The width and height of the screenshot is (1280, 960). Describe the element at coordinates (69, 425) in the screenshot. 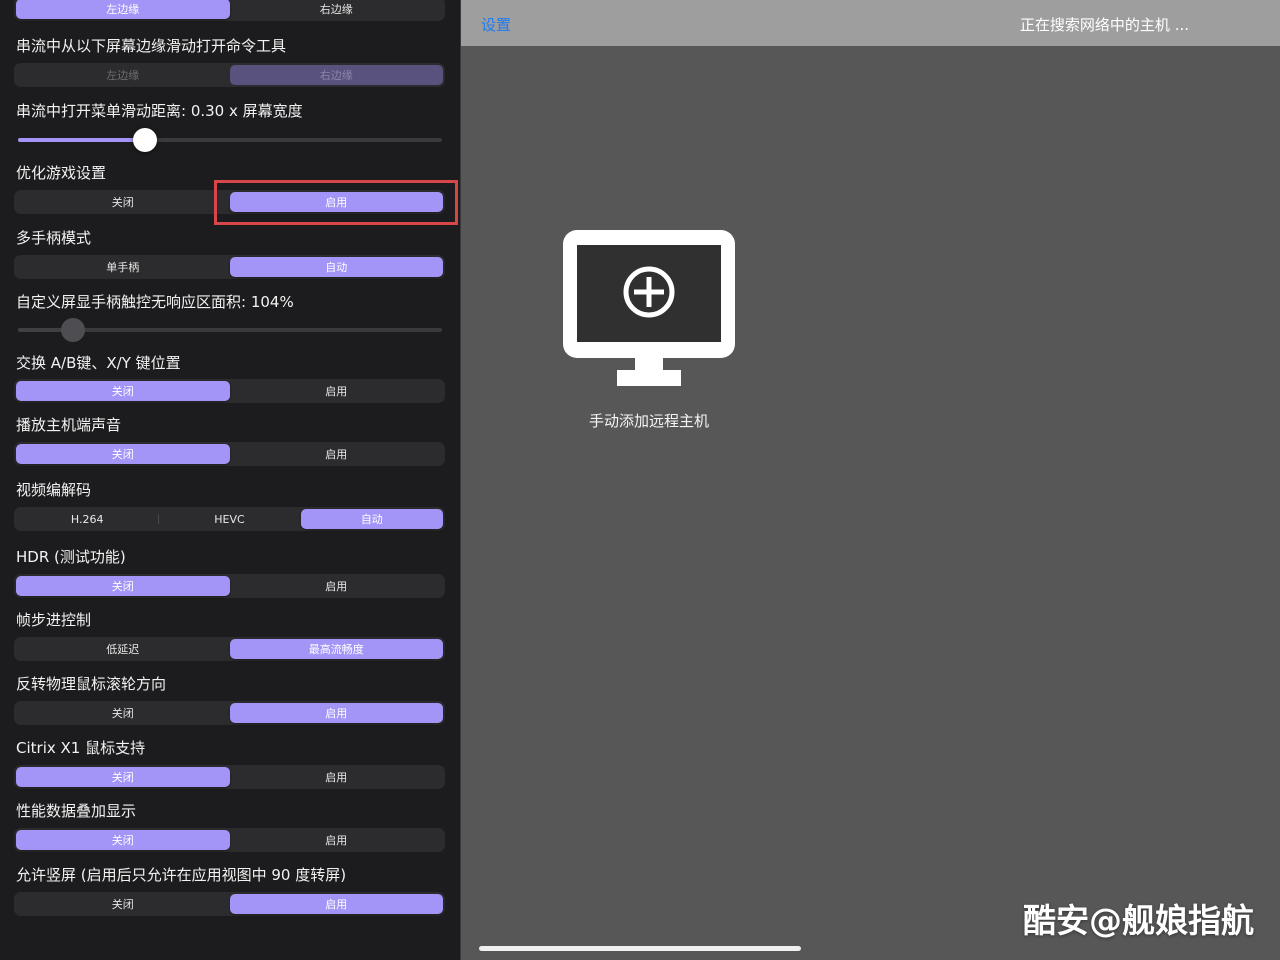

I see `host-audio-title: 播放主机端声音` at that location.